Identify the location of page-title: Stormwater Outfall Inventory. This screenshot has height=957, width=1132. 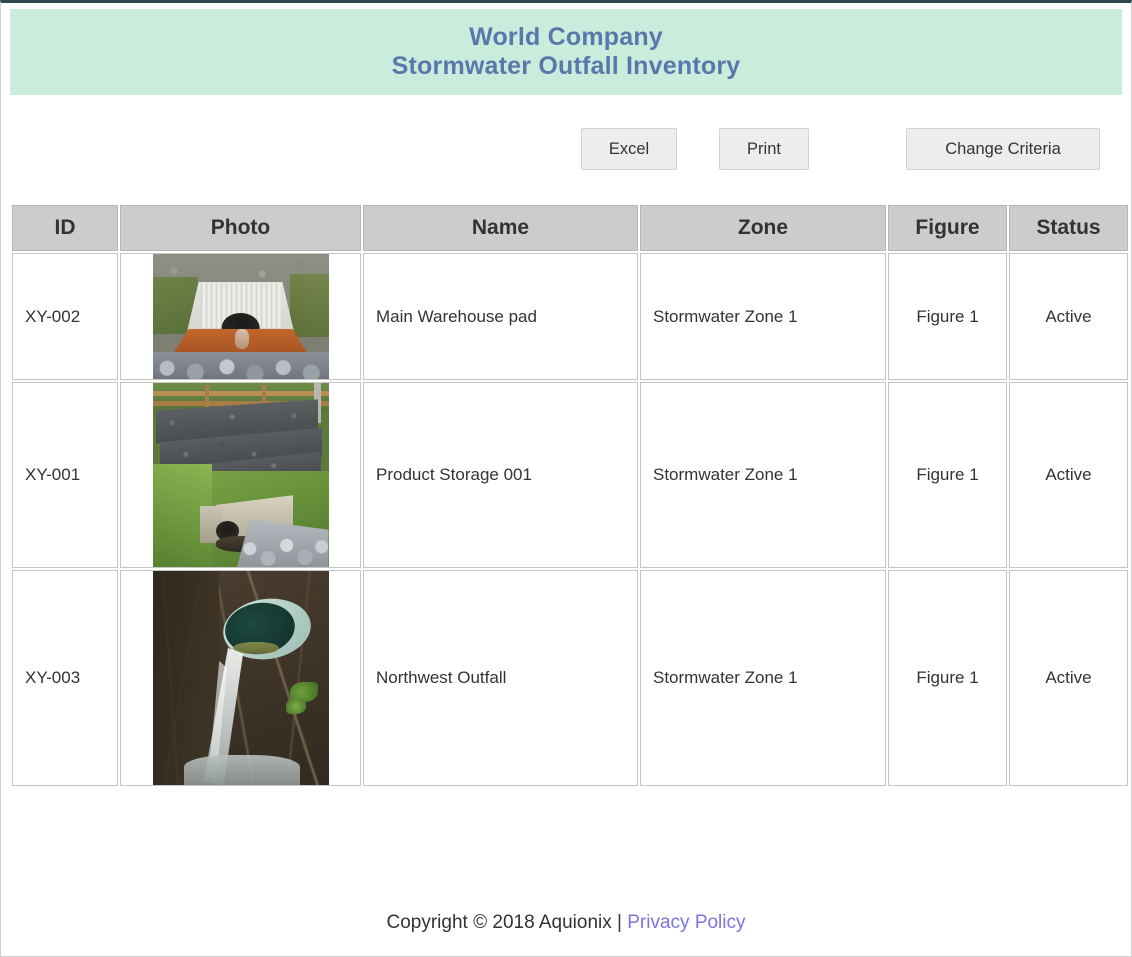
(566, 66).